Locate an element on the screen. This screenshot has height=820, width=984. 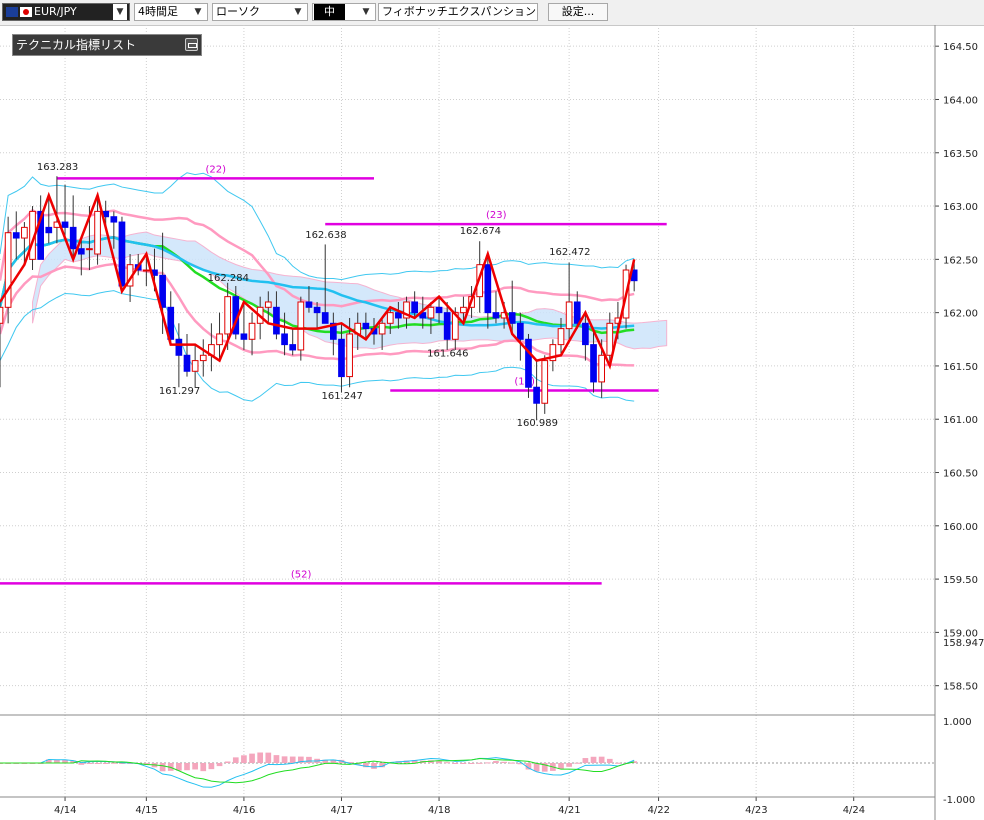
fib-level-label: (52) is located at coordinates (301, 574).